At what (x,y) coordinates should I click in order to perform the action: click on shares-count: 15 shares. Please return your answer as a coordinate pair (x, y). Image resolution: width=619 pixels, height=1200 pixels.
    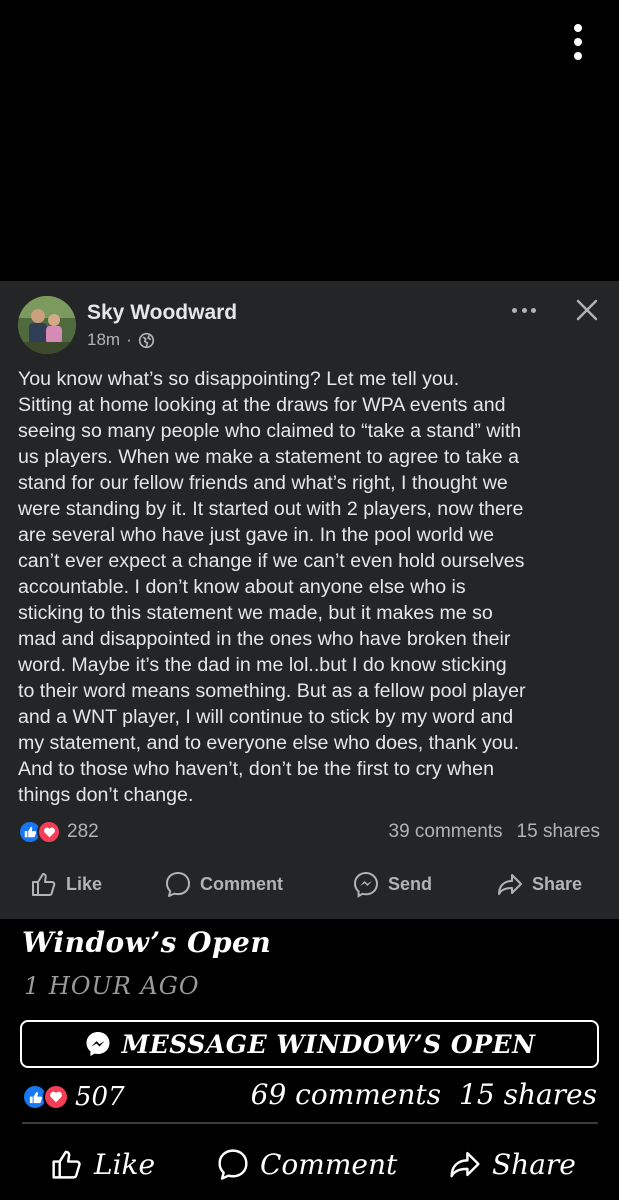
    Looking at the image, I should click on (558, 832).